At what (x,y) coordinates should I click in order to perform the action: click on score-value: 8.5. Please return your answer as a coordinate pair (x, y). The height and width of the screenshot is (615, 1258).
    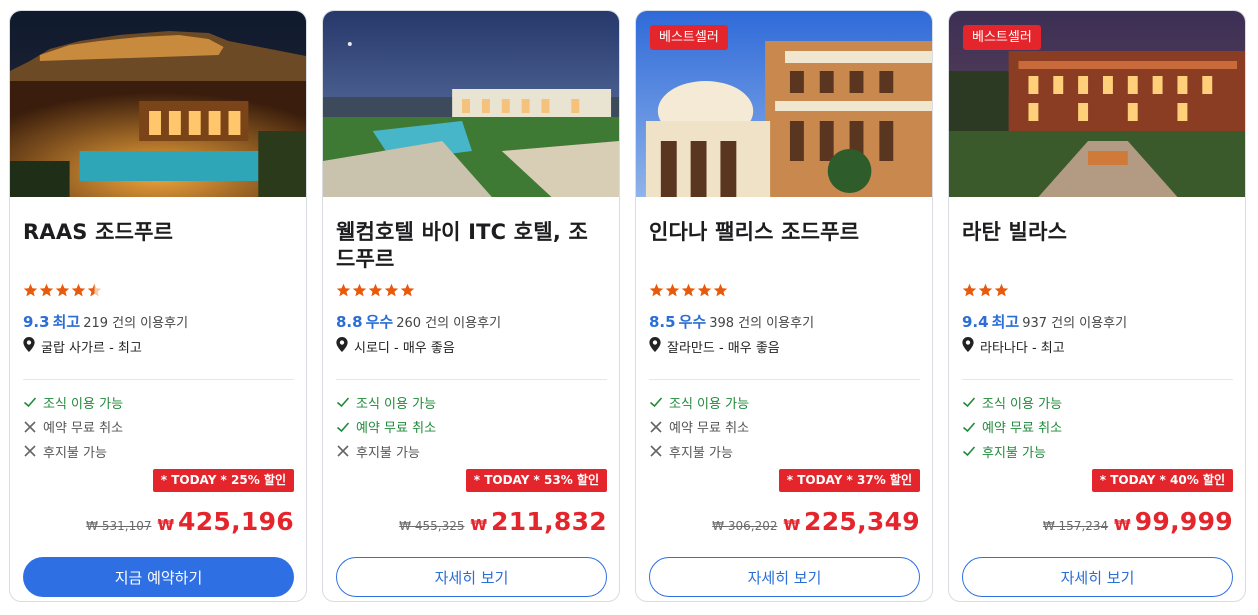
    Looking at the image, I should click on (662, 322).